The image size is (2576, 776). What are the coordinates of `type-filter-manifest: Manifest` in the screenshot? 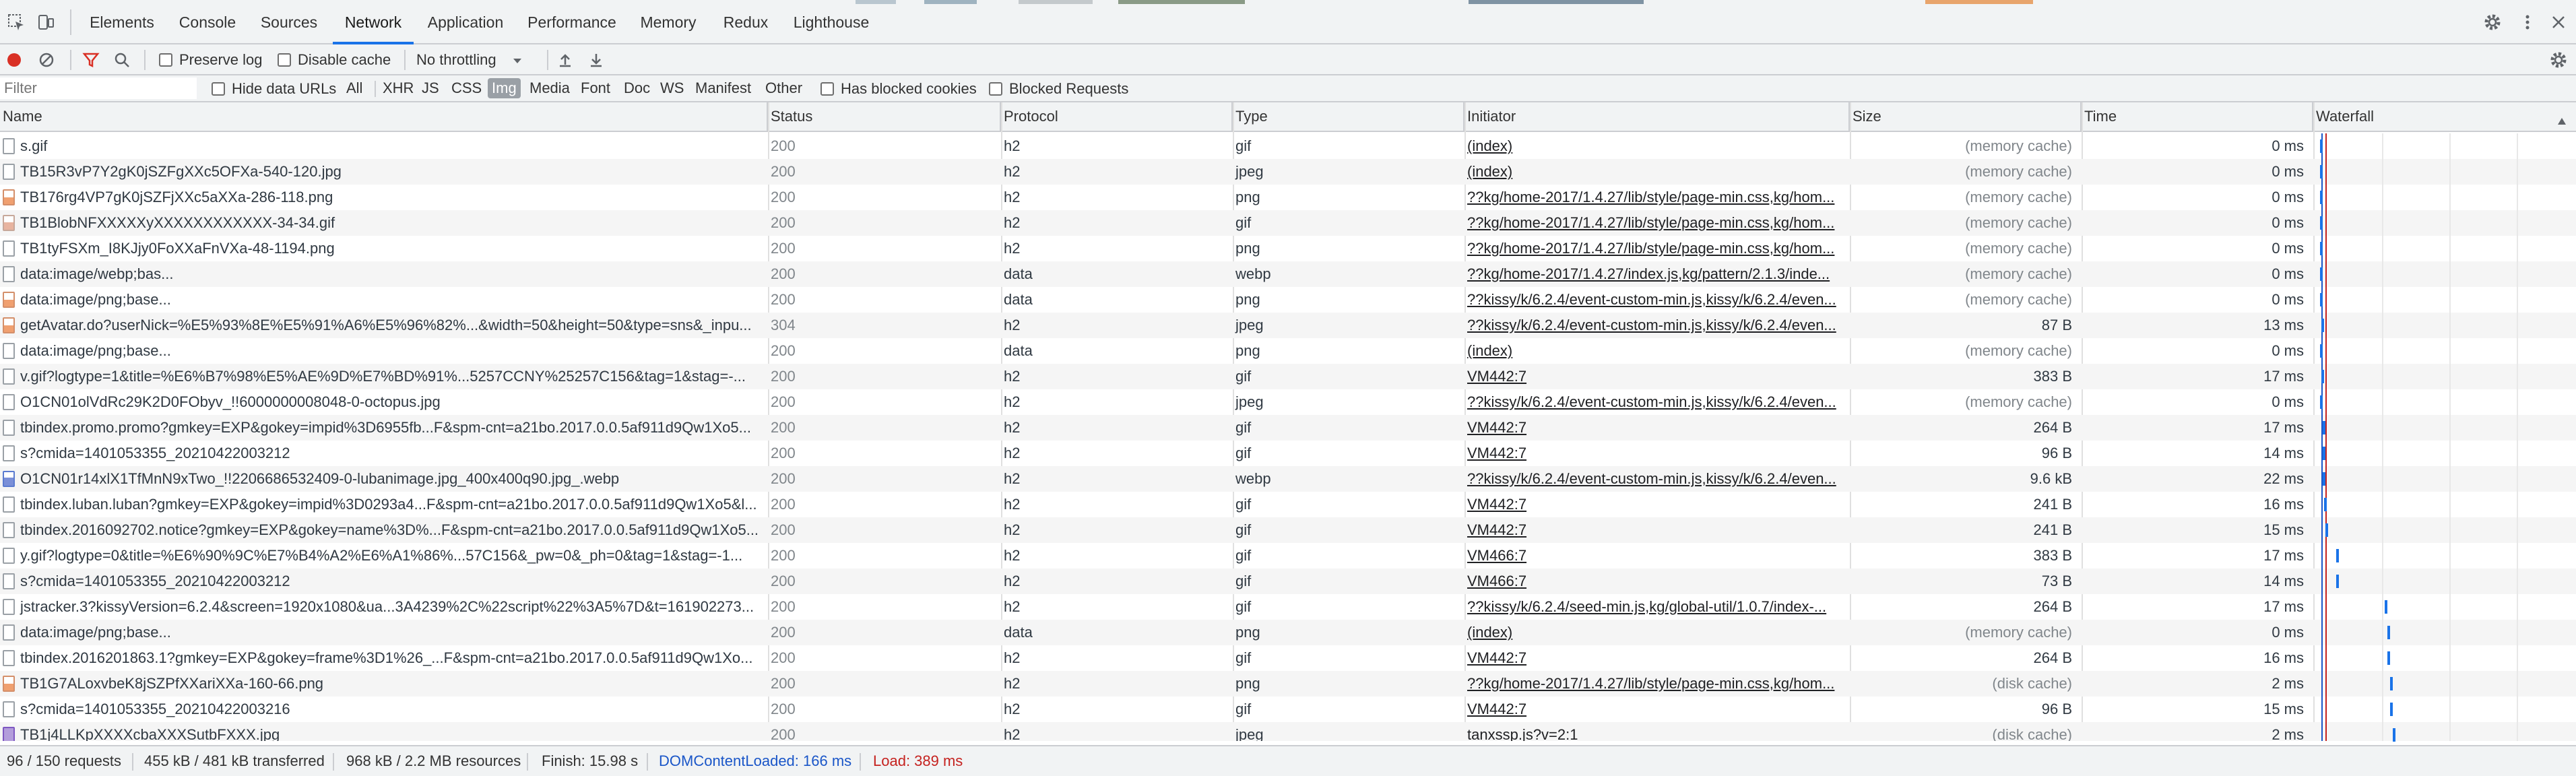 It's located at (723, 88).